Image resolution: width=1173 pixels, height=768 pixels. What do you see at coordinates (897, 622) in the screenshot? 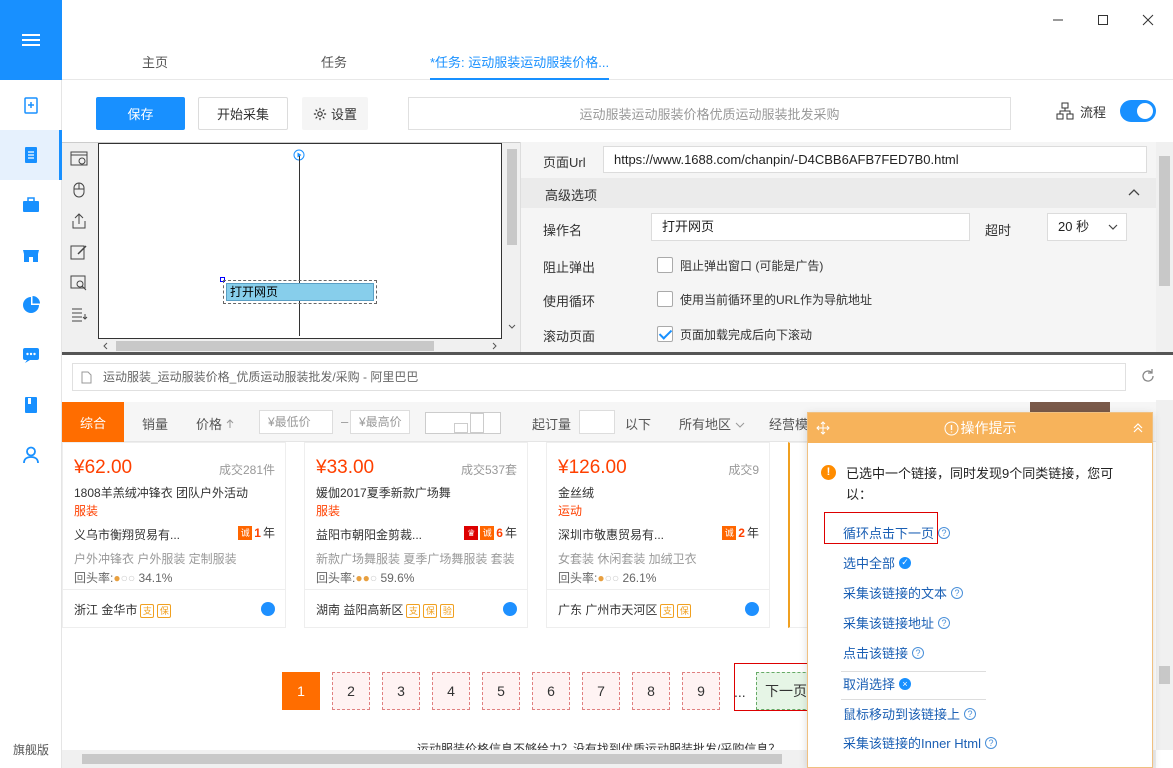
I see `action-extract-url: 采集该链接地址?` at bounding box center [897, 622].